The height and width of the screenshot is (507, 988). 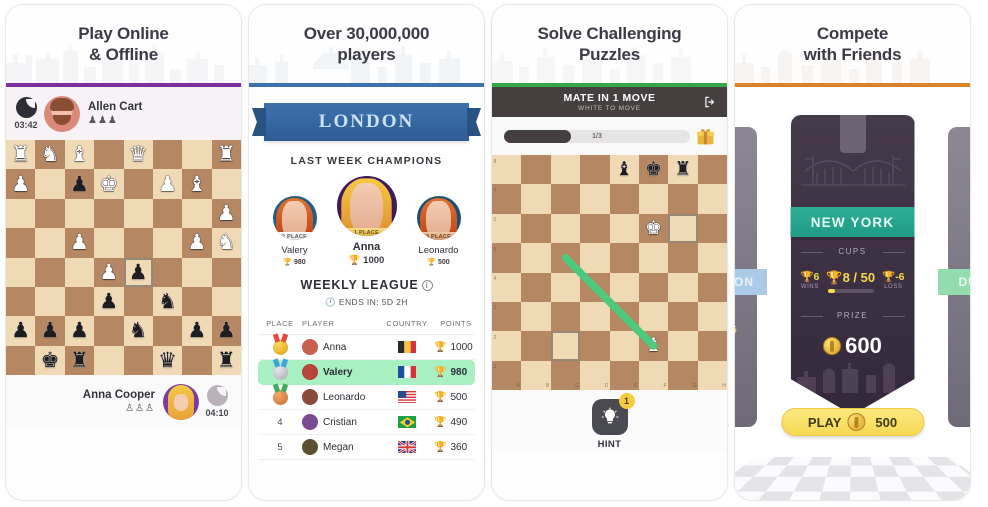 What do you see at coordinates (366, 422) in the screenshot?
I see `table-row: 4 Cristian 🏆 490` at bounding box center [366, 422].